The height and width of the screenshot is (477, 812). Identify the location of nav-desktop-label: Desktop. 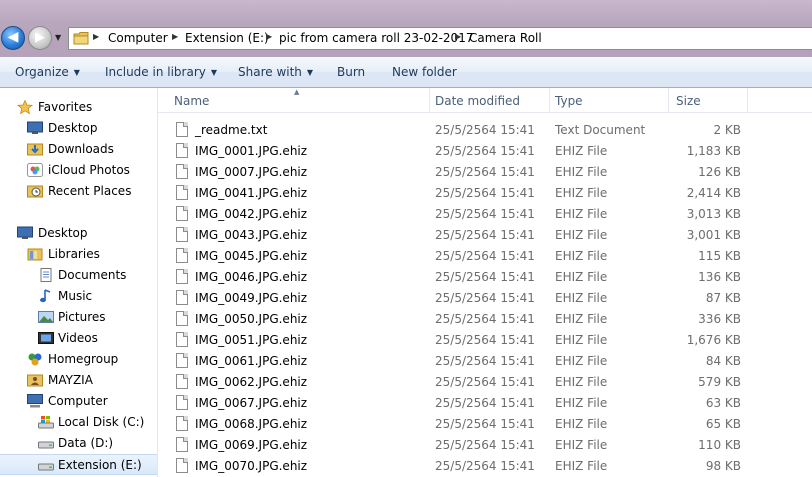
(63, 233).